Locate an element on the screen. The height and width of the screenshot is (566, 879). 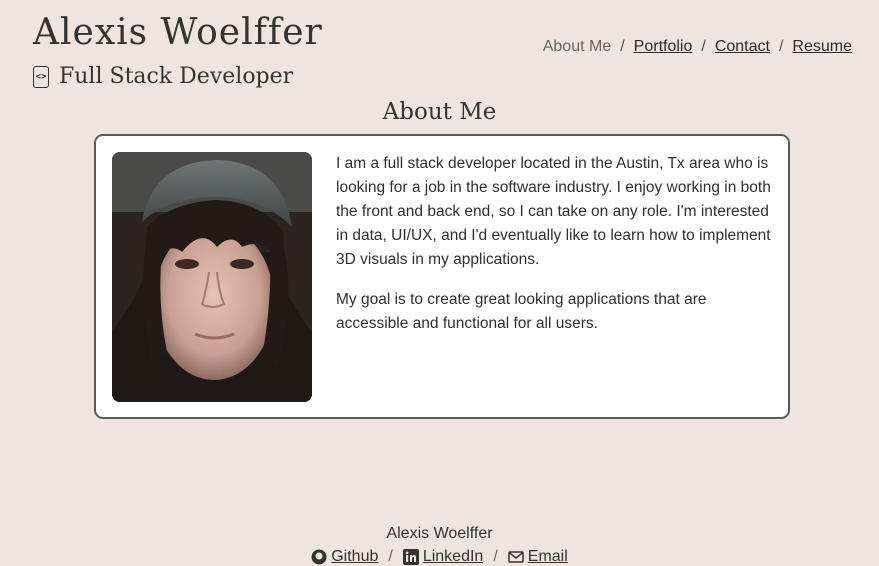
linkedin-link: LinkedIn is located at coordinates (443, 557).